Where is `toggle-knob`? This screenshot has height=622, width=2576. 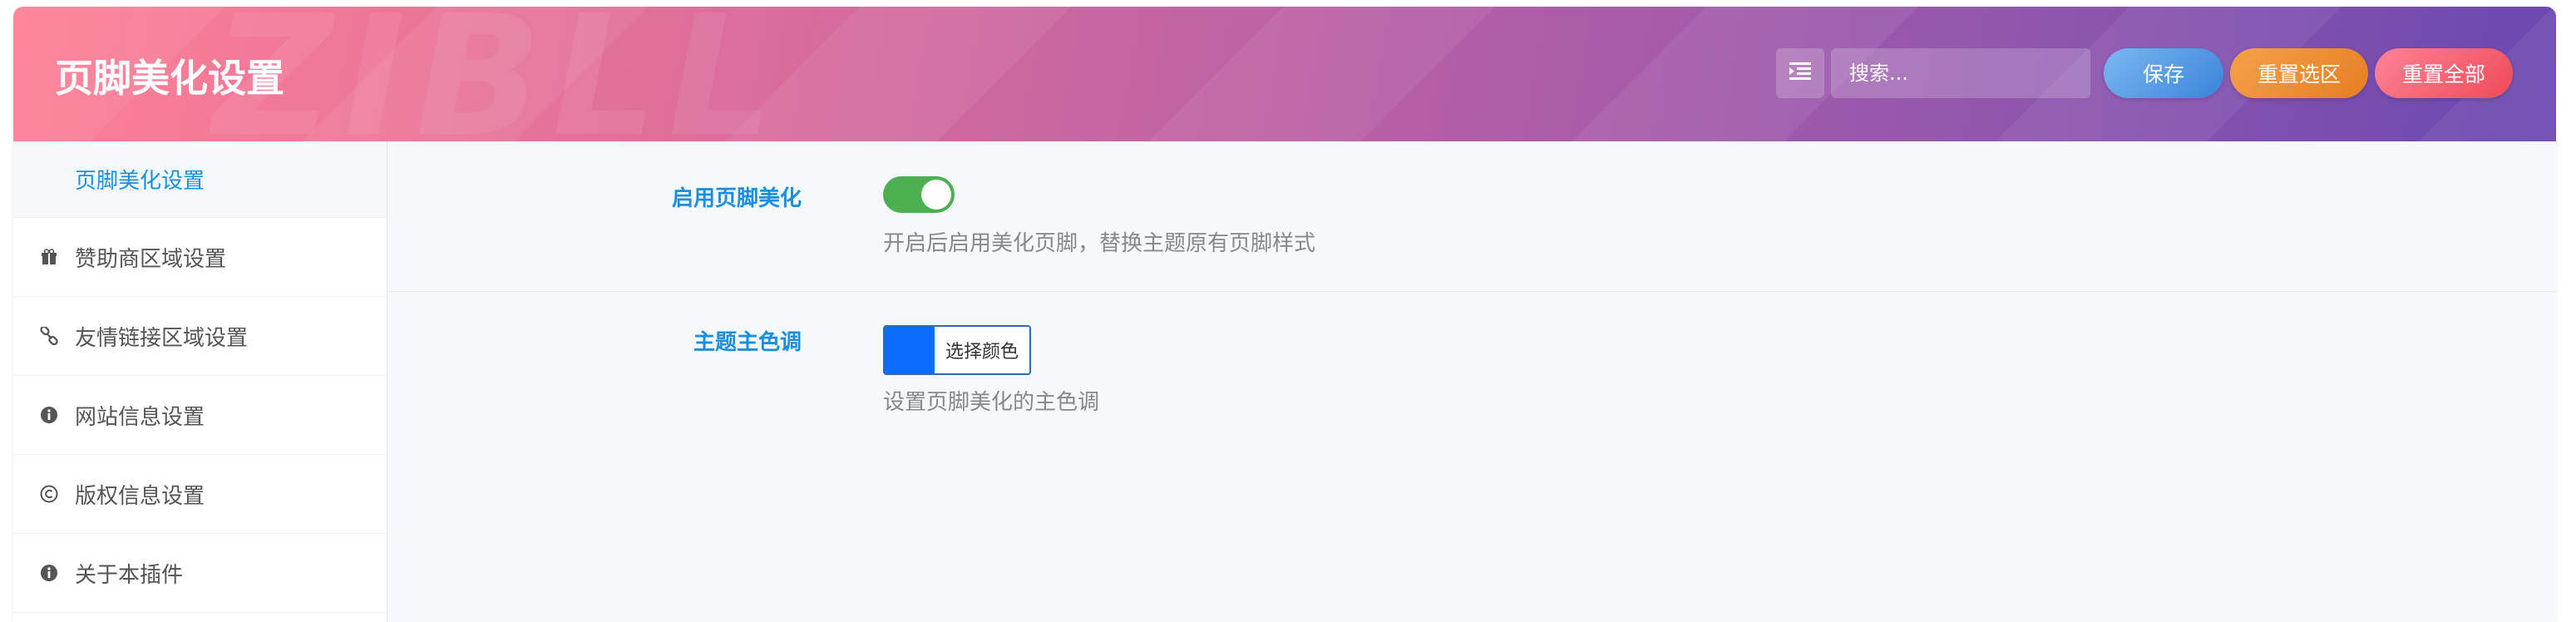 toggle-knob is located at coordinates (936, 195).